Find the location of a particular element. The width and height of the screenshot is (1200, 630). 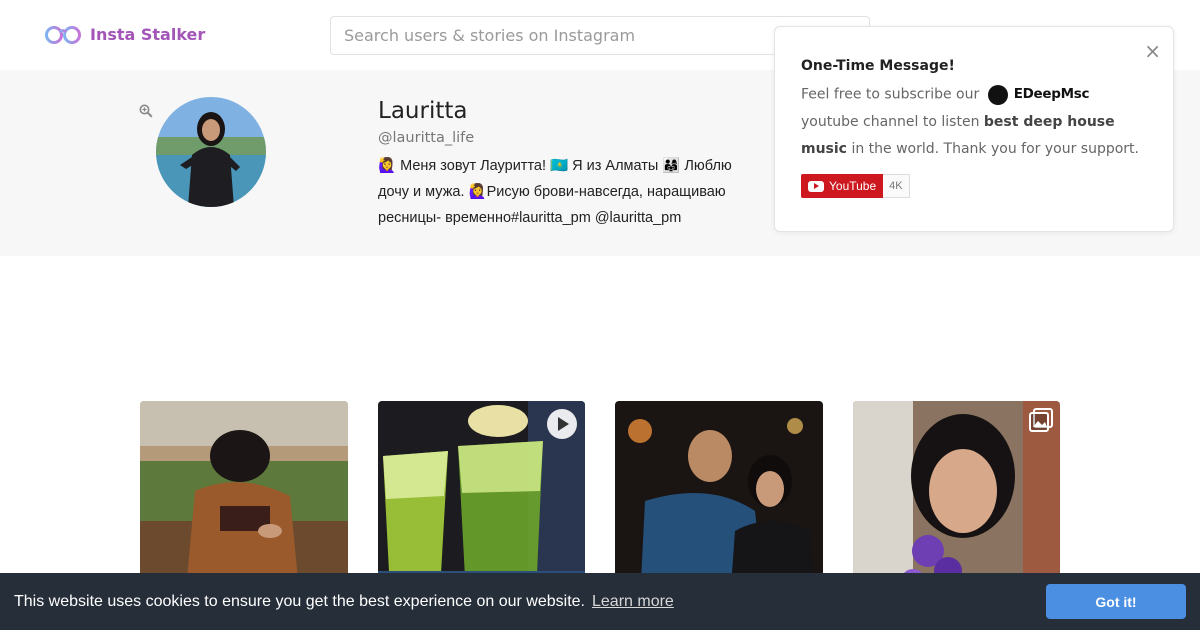

channel-name: EDeepMsc is located at coordinates (1051, 94).